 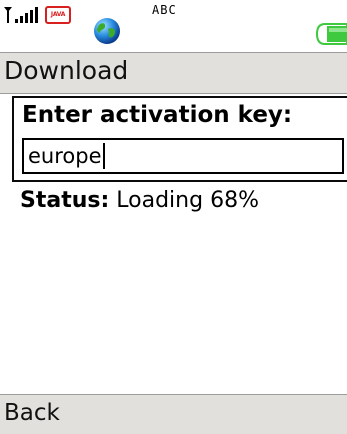 What do you see at coordinates (173, 414) in the screenshot?
I see `softkey-bar: Back` at bounding box center [173, 414].